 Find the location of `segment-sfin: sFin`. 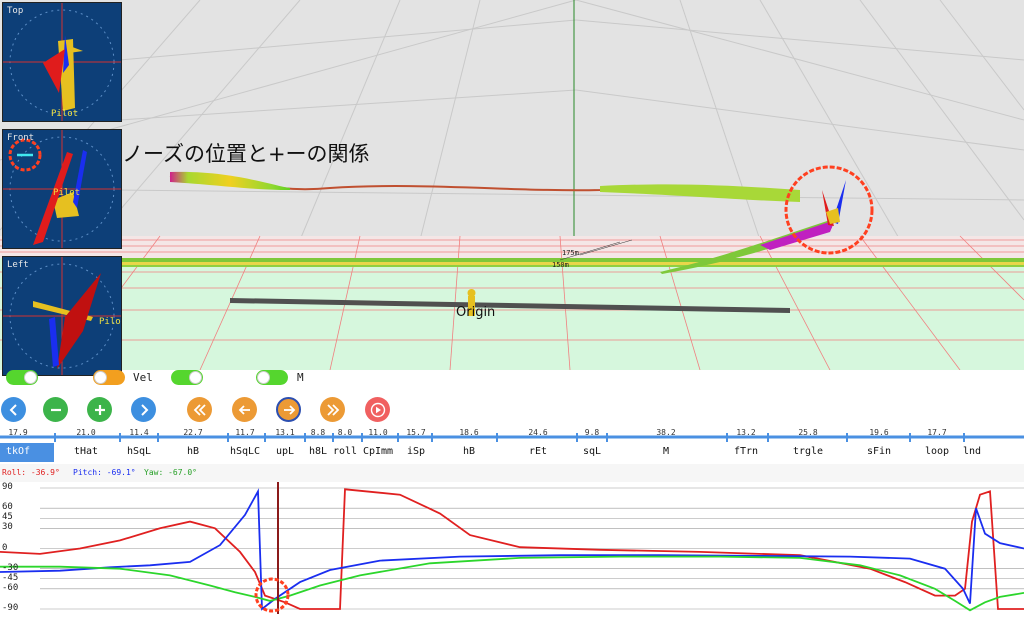

segment-sfin: sFin is located at coordinates (879, 451).